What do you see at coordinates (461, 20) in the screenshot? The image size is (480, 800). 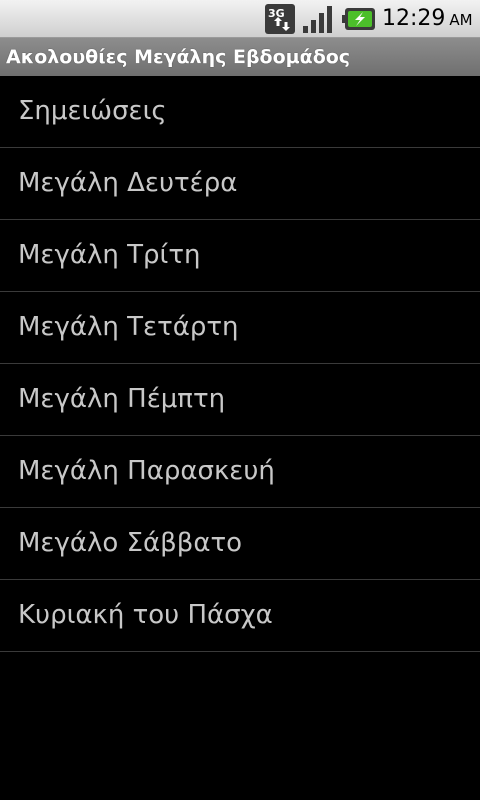 I see `clock-ampm: AM` at bounding box center [461, 20].